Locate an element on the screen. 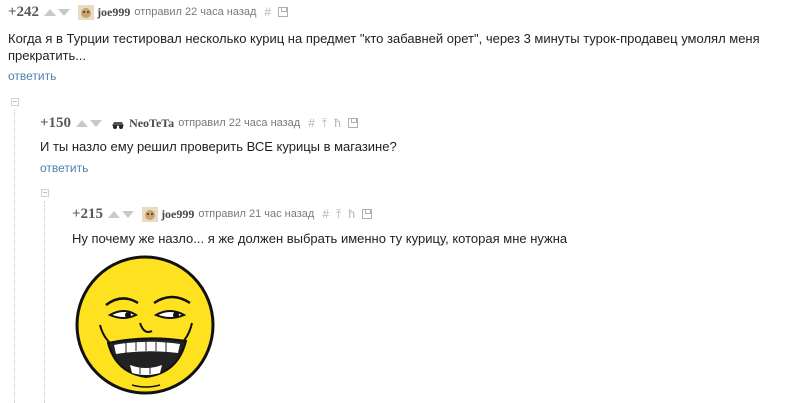 This screenshot has height=403, width=786. comment-rating: +215 is located at coordinates (88, 213).